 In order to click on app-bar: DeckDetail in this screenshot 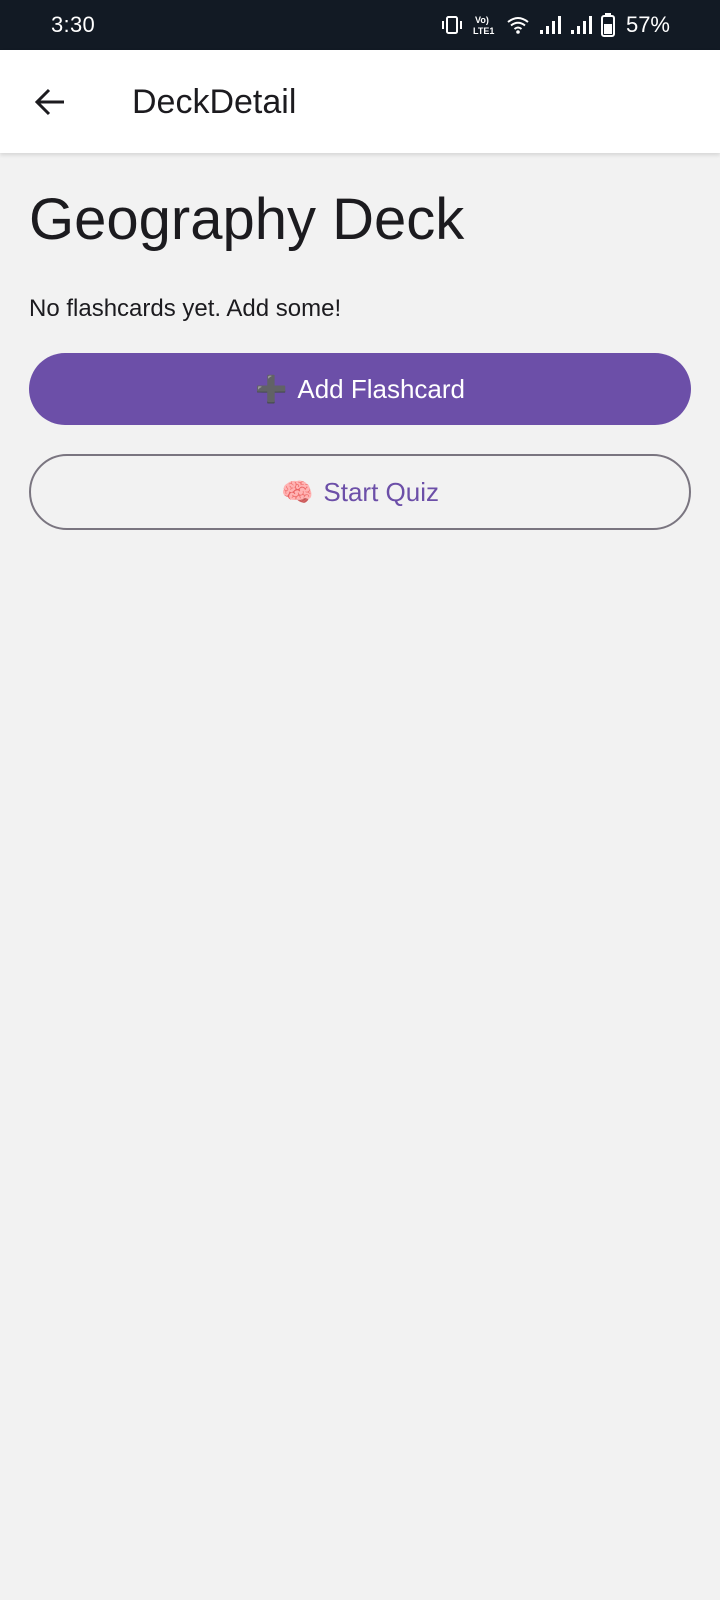, I will do `click(360, 101)`.